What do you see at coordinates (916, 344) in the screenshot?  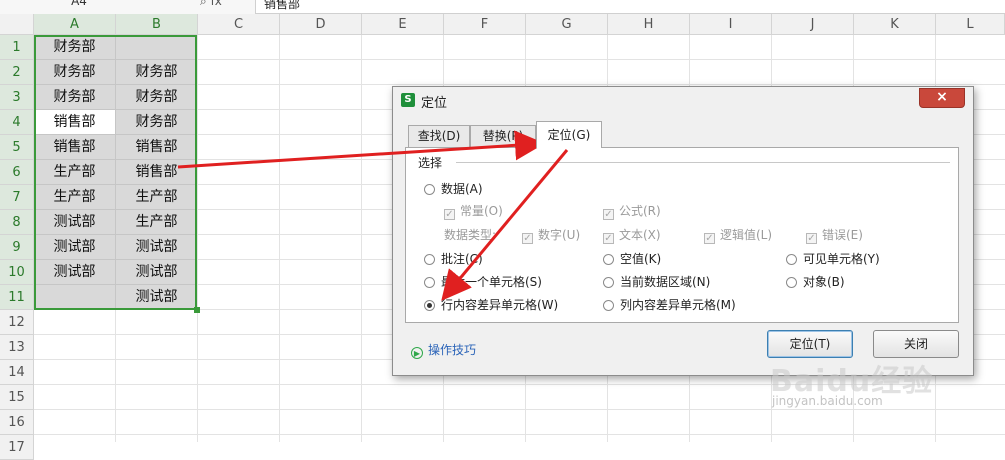 I see `close-button: 关闭` at bounding box center [916, 344].